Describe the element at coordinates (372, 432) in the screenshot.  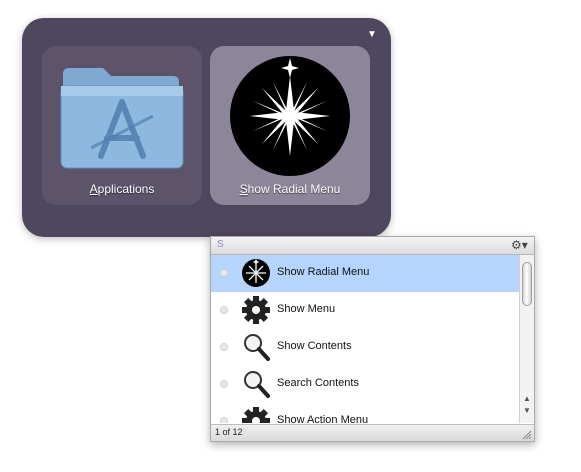
I see `results-footer: 1 of 12` at that location.